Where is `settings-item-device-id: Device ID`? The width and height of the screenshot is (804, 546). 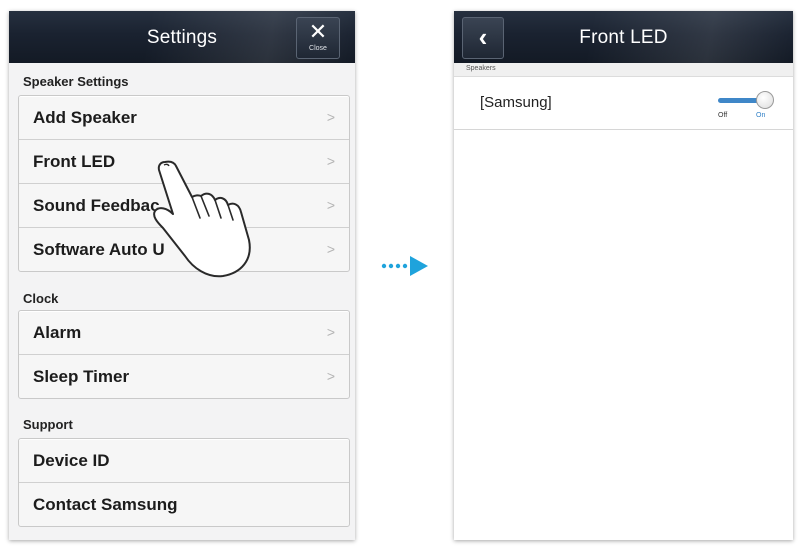
settings-item-device-id: Device ID is located at coordinates (184, 461).